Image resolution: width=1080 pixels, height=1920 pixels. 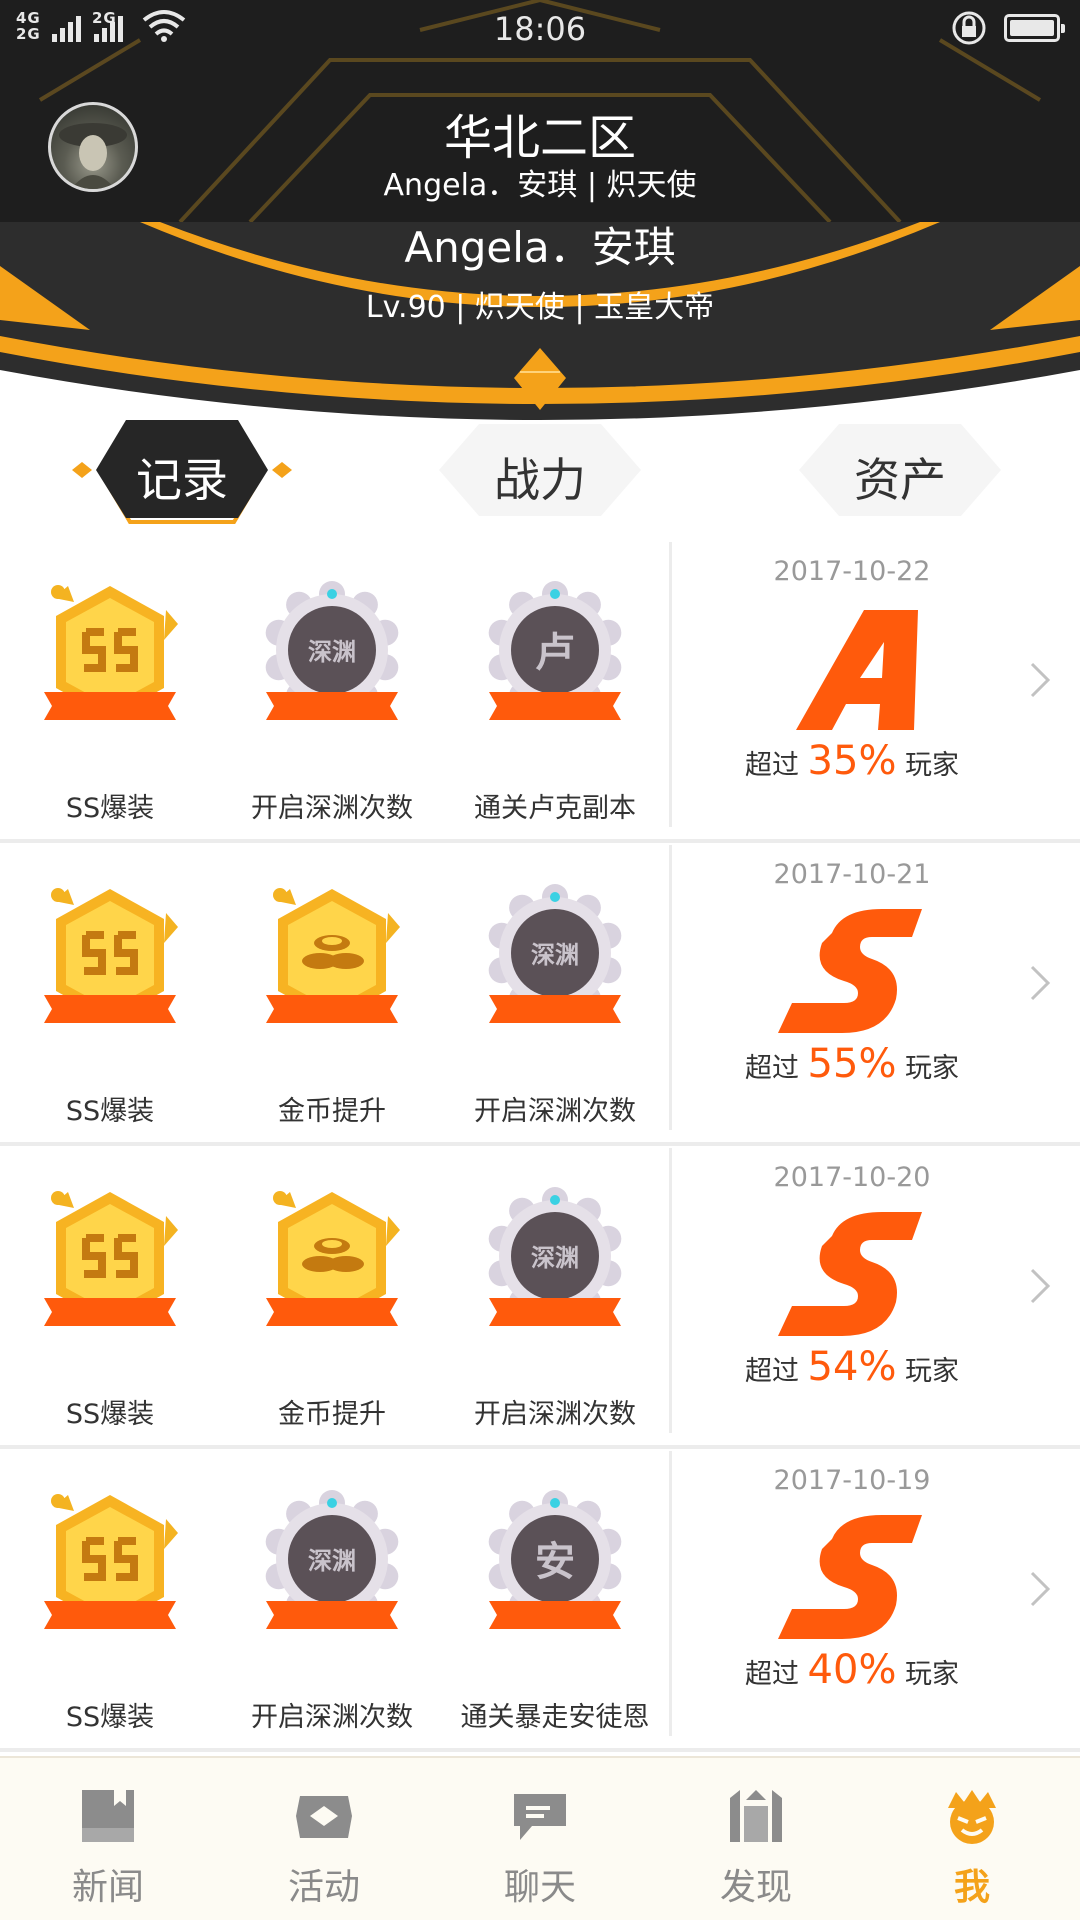 I want to click on badge-count: 39, so click(x=332, y=1657).